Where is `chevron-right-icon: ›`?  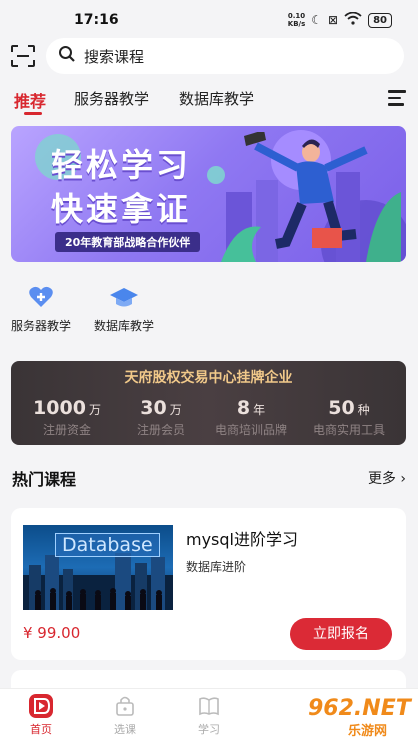
chevron-right-icon: › is located at coordinates (400, 479).